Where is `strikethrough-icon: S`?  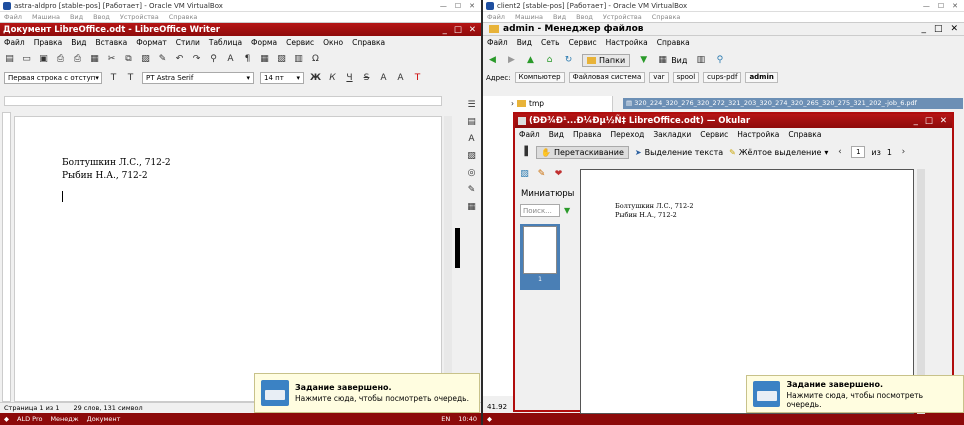
strikethrough-icon: S is located at coordinates (366, 78).